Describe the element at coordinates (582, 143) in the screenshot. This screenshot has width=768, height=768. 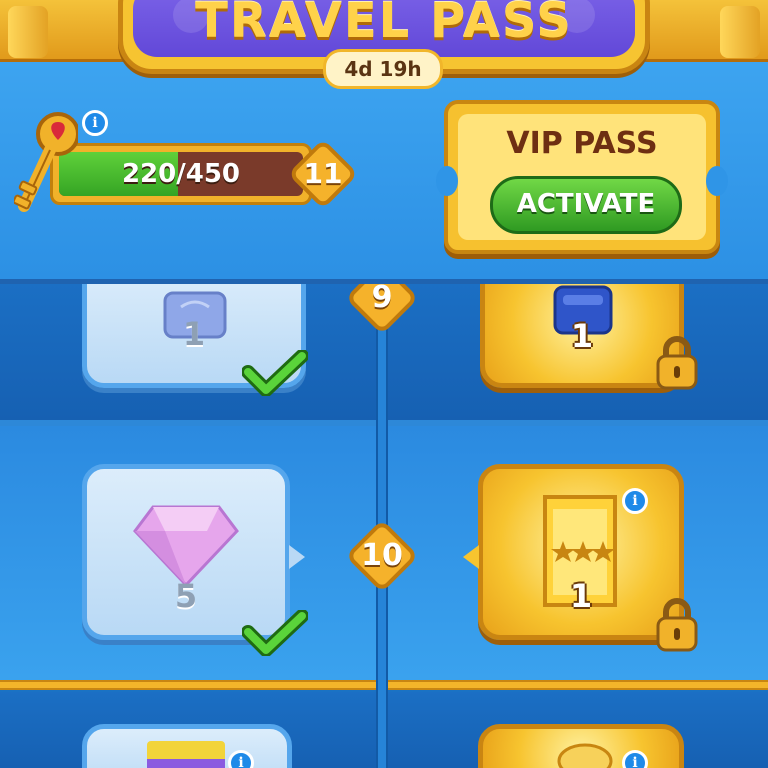
I see `vip-pass-title: VIP PASS` at that location.